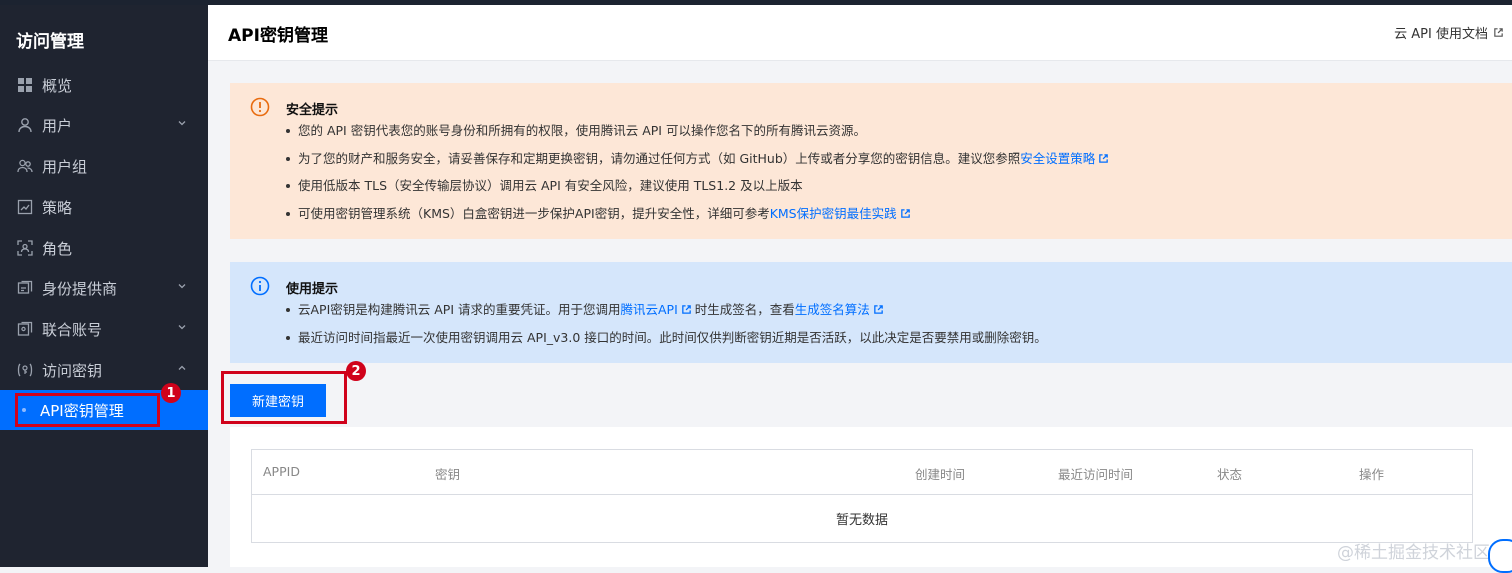 This screenshot has height=573, width=1512. I want to click on key-table: APPID 密钥 创建时间 最近访问时间 状态 操作 暂无数据, so click(862, 496).